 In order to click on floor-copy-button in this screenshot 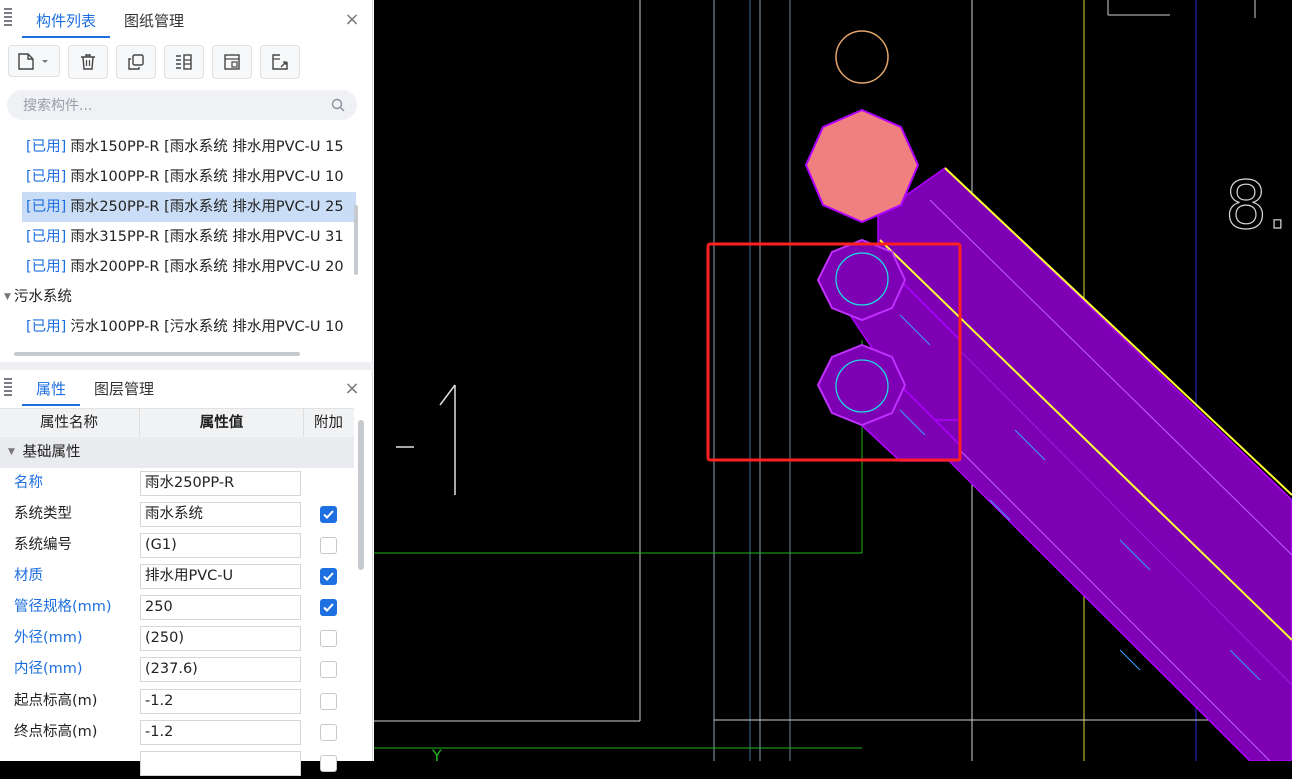, I will do `click(184, 62)`.